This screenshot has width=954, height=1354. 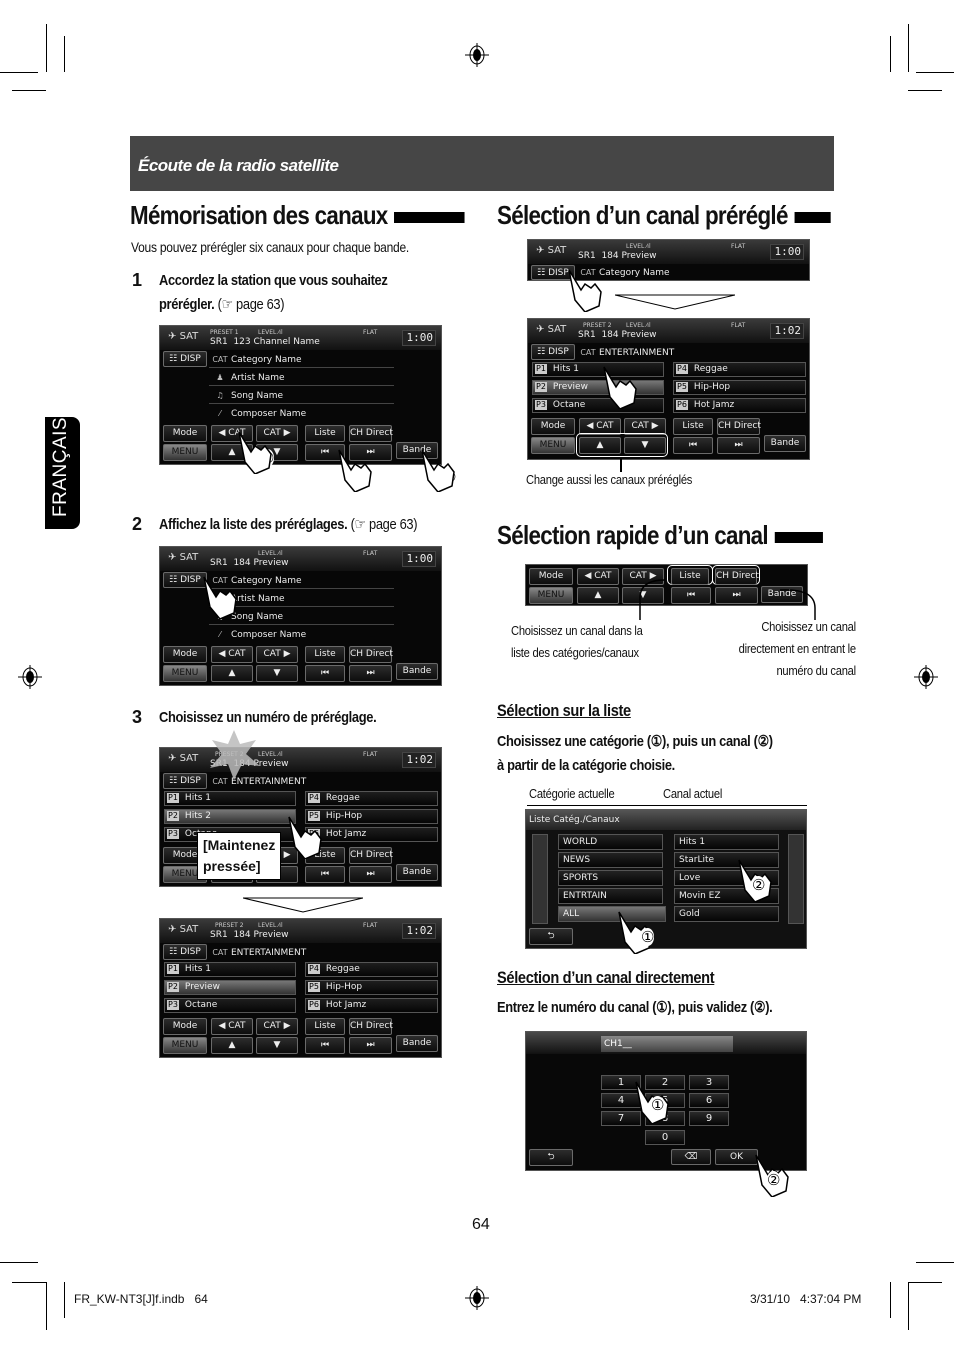 What do you see at coordinates (572, 793) in the screenshot?
I see `label-current-category: Catégorie actuelle` at bounding box center [572, 793].